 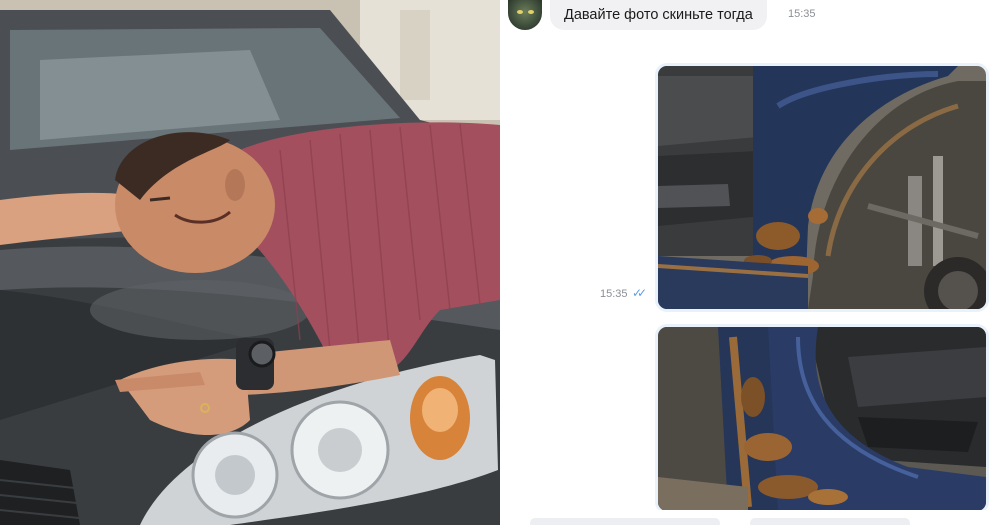 I want to click on incoming-message-time: 15:35, so click(x=802, y=14).